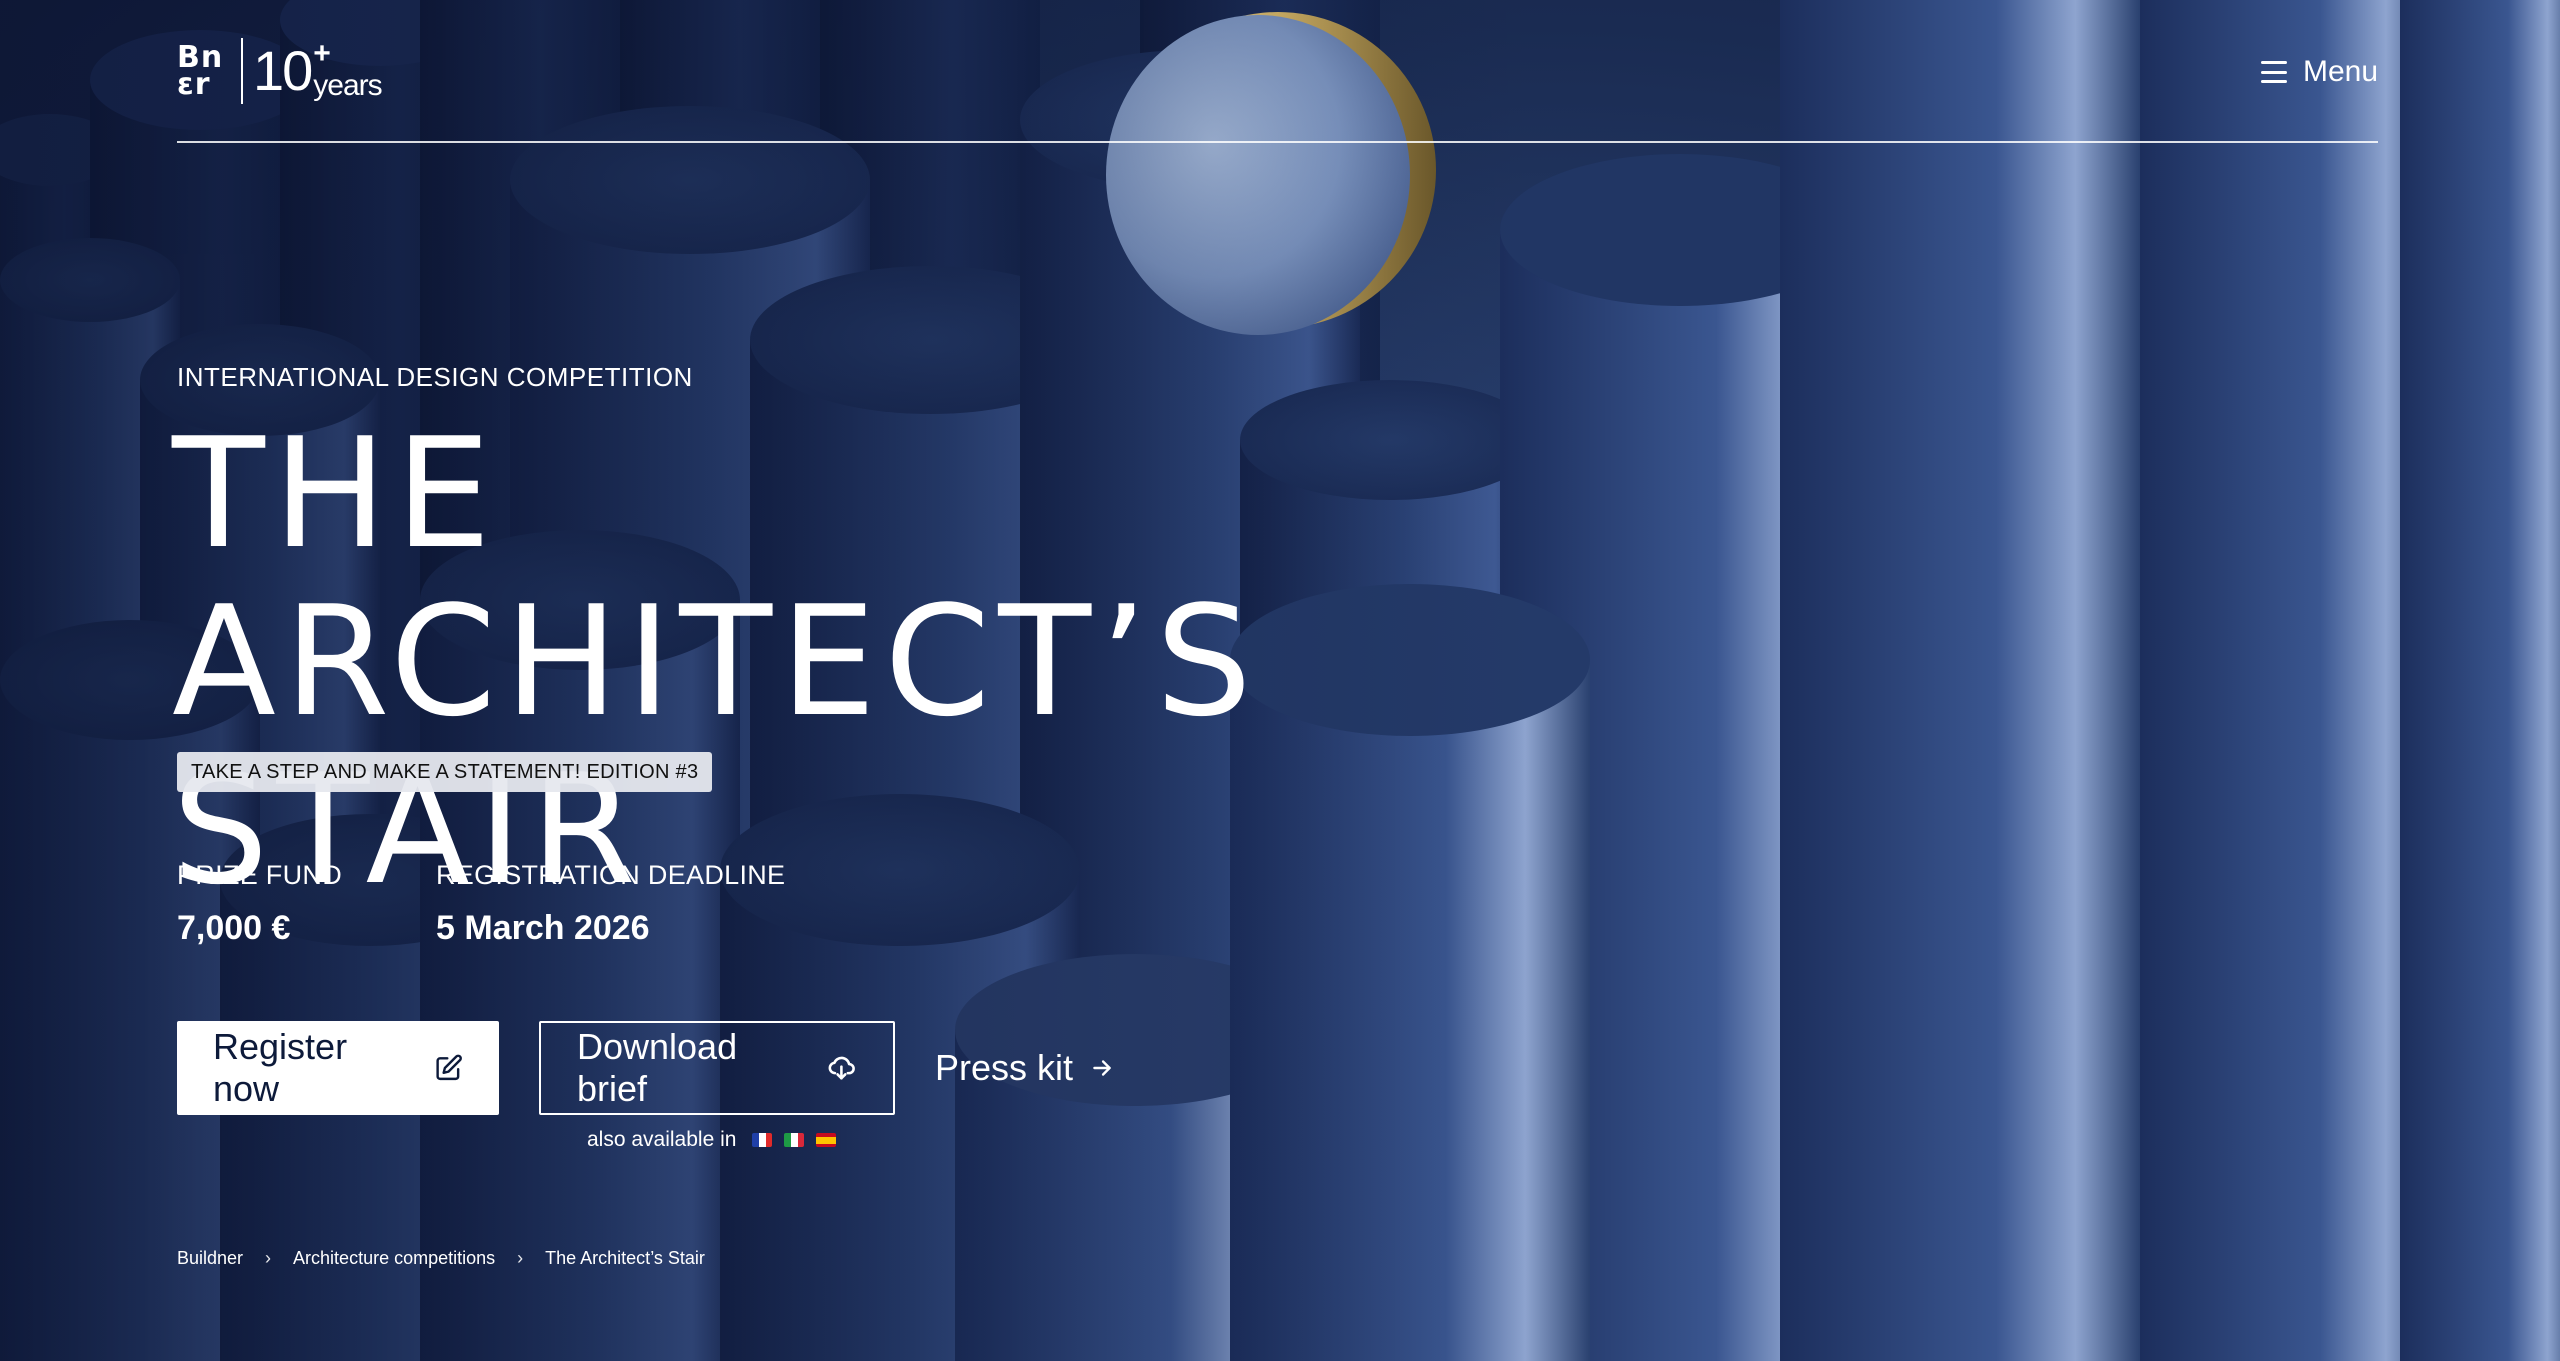 This screenshot has width=2560, height=1361. I want to click on breadcrumb-item-buildner: Buildner, so click(210, 1258).